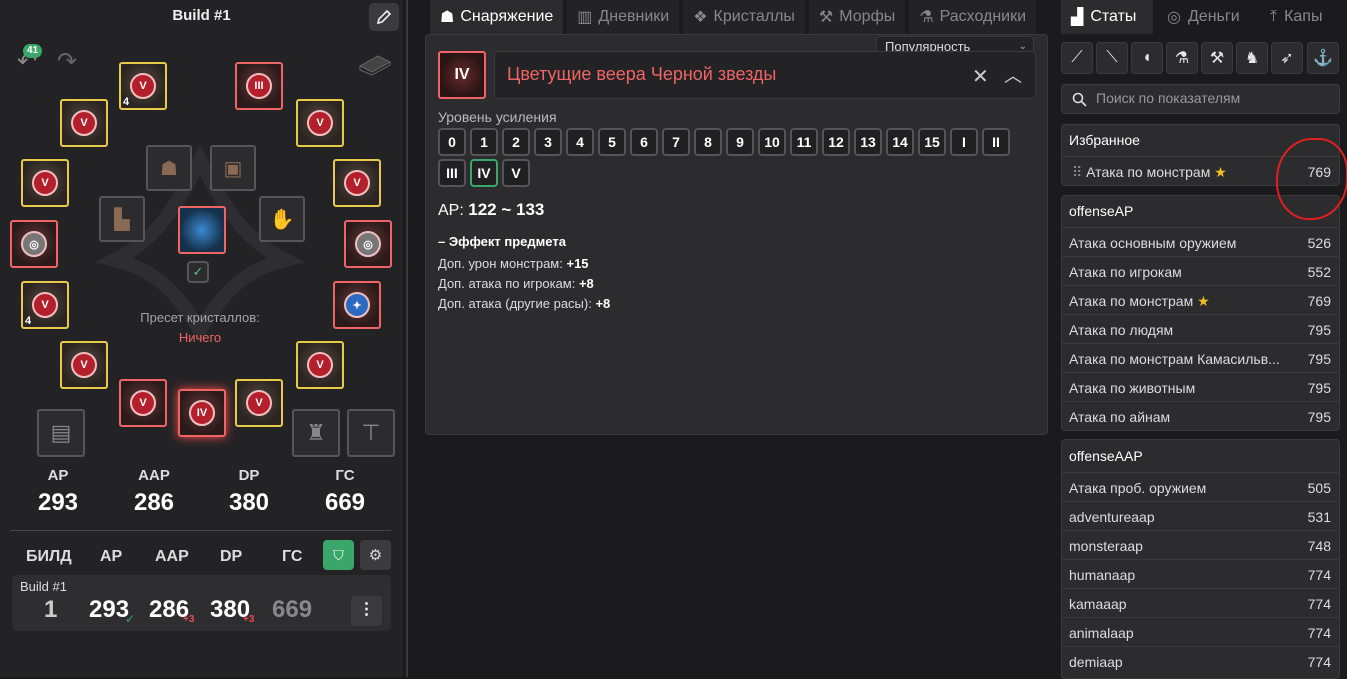 This screenshot has width=1347, height=679. I want to click on notebook-icon, so click(375, 64).